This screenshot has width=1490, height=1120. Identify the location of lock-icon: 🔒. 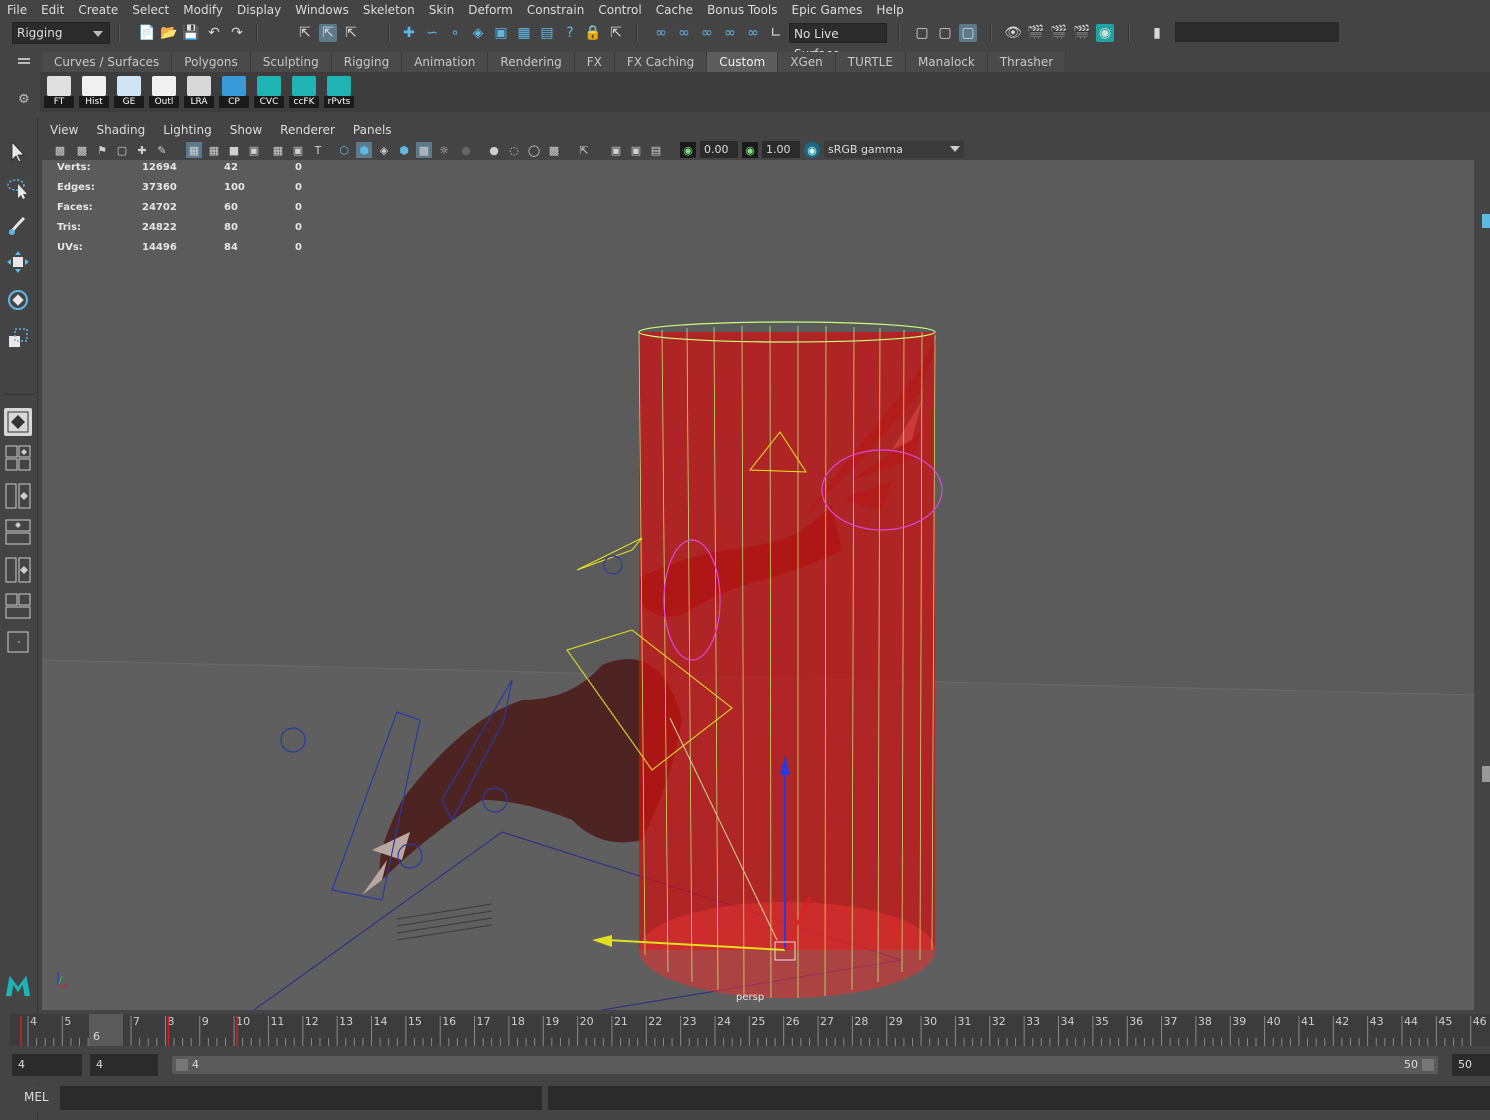
(593, 33).